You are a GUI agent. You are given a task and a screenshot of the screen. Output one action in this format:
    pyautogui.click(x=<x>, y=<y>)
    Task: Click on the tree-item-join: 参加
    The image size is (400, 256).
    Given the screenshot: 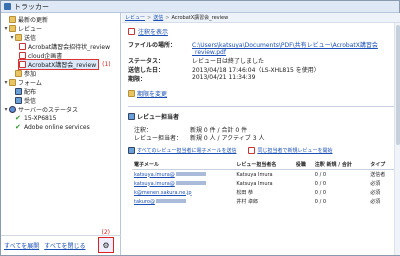 What is the action you would take?
    pyautogui.click(x=60, y=73)
    